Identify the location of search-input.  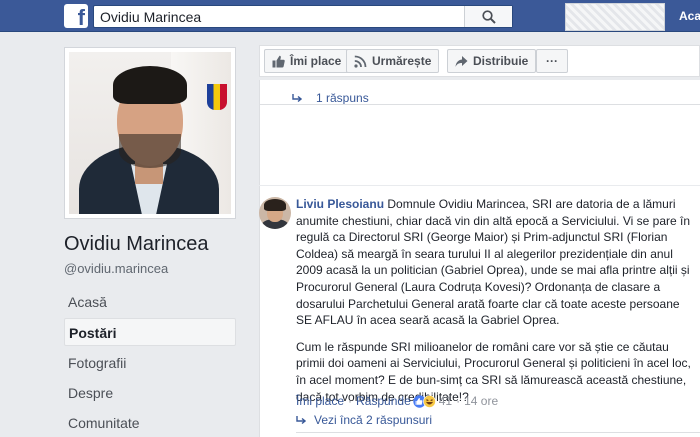
(284, 16).